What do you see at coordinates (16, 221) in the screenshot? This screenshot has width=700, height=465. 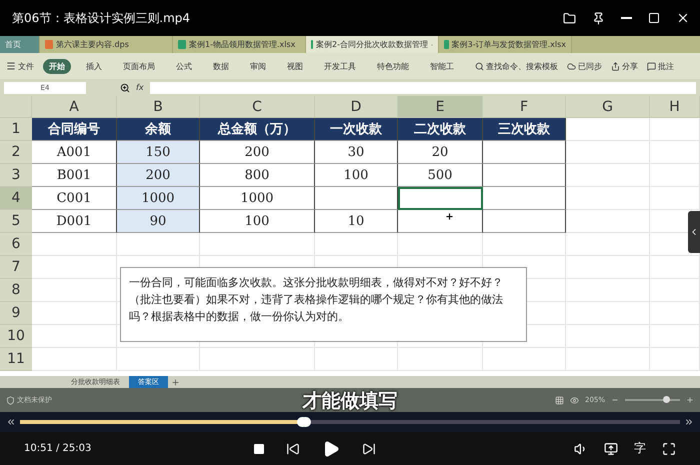 I see `row-header: 5` at bounding box center [16, 221].